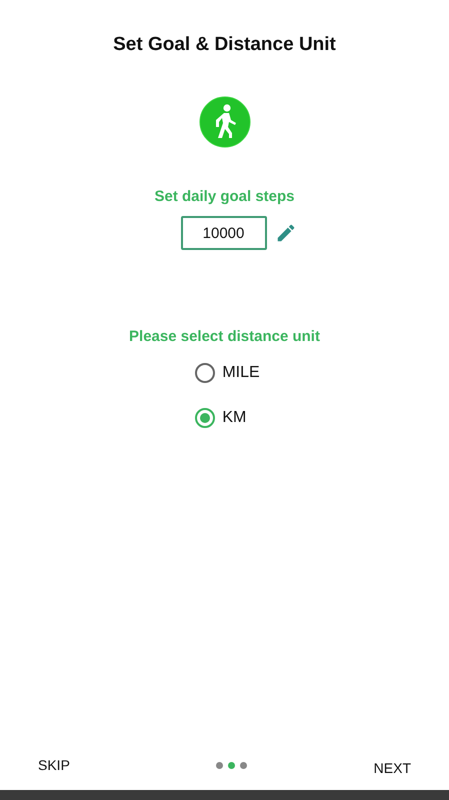  I want to click on unit-label: Please select distance unit, so click(224, 336).